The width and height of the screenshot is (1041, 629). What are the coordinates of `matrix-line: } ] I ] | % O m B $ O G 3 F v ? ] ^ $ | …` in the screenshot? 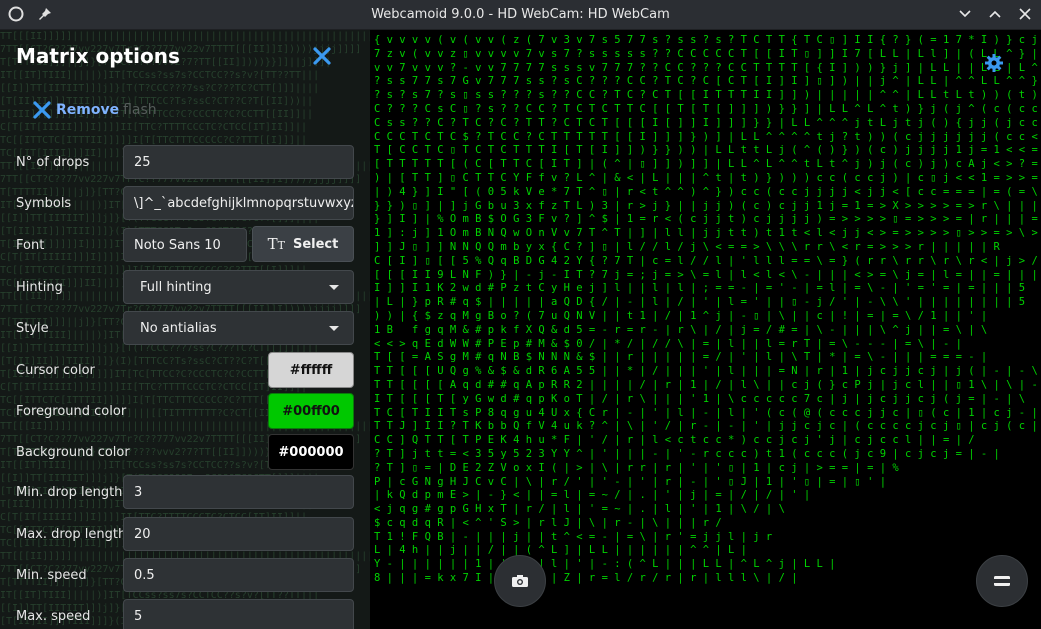 It's located at (707, 219).